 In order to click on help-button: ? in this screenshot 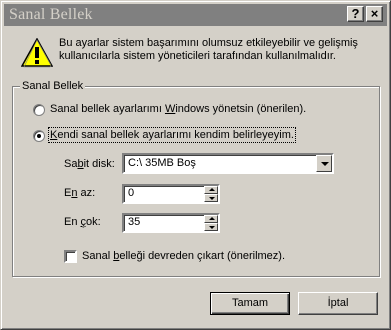, I will do `click(355, 14)`.